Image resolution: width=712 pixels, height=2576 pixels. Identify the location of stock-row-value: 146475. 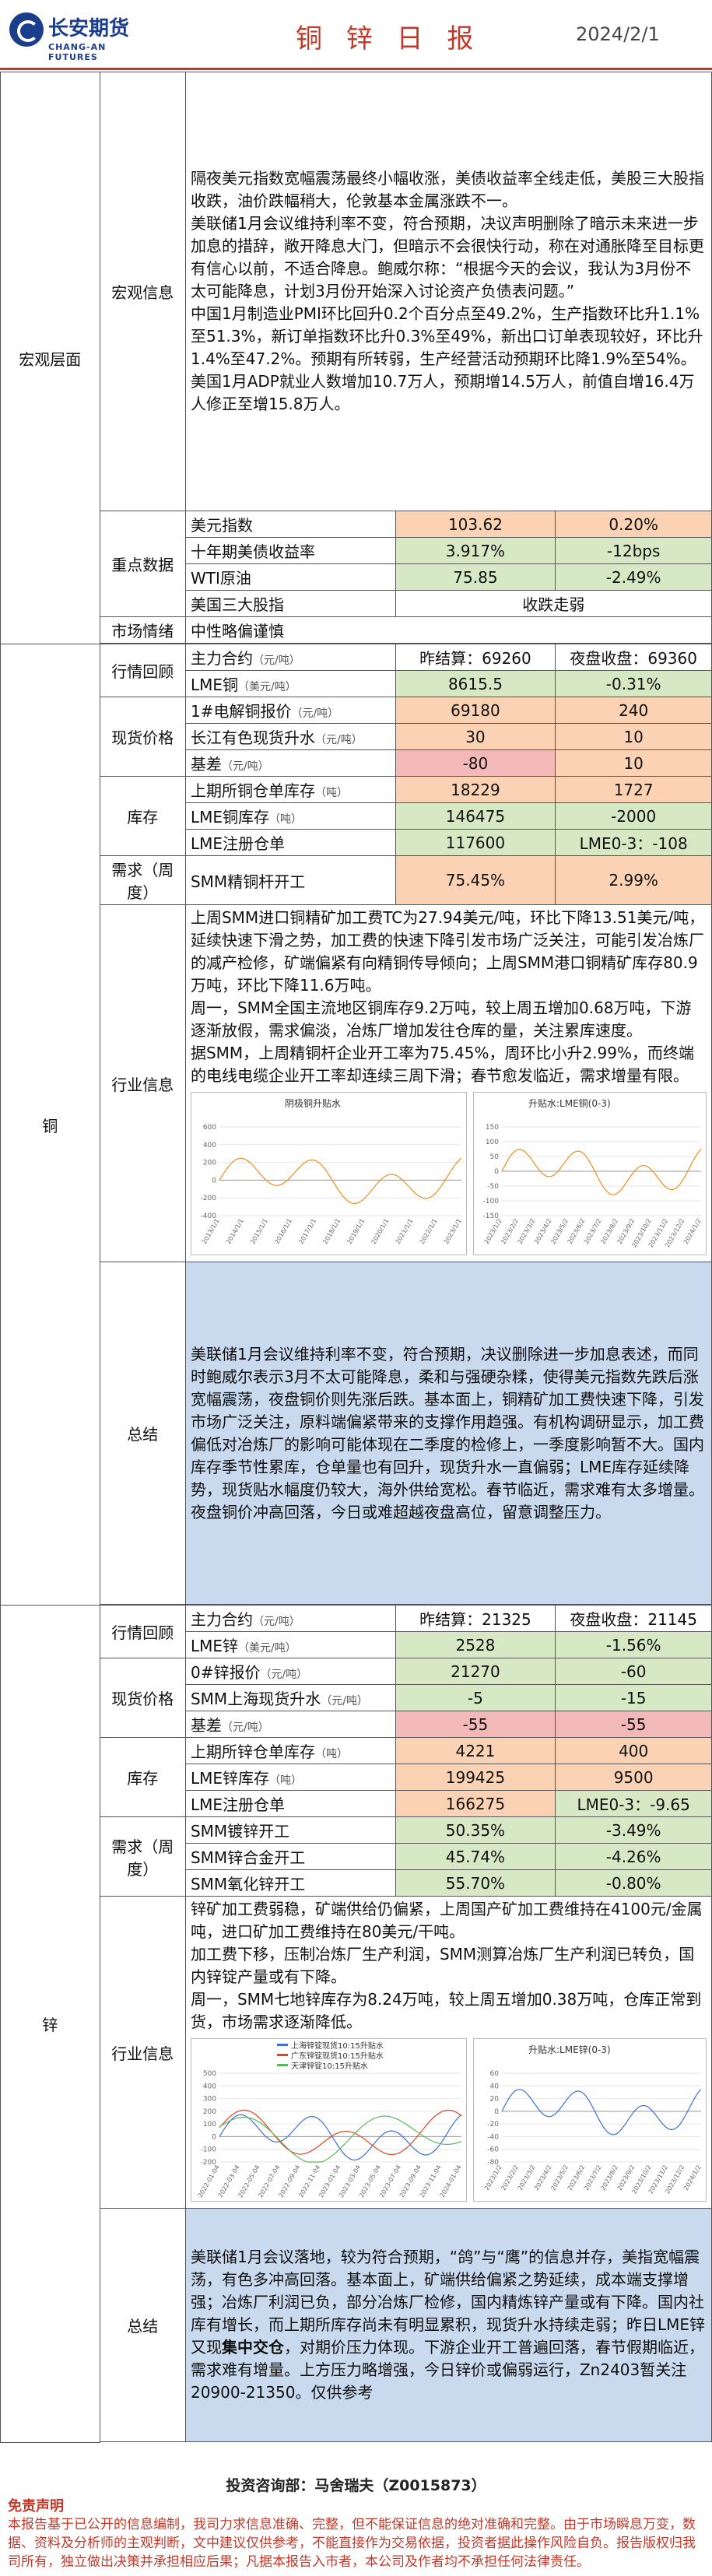
(476, 816).